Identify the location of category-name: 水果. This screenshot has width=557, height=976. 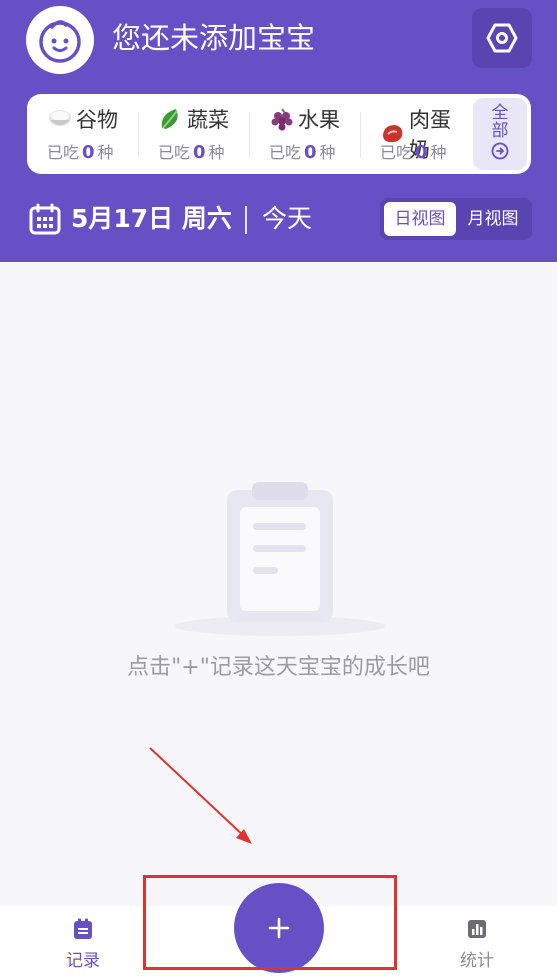
(319, 120).